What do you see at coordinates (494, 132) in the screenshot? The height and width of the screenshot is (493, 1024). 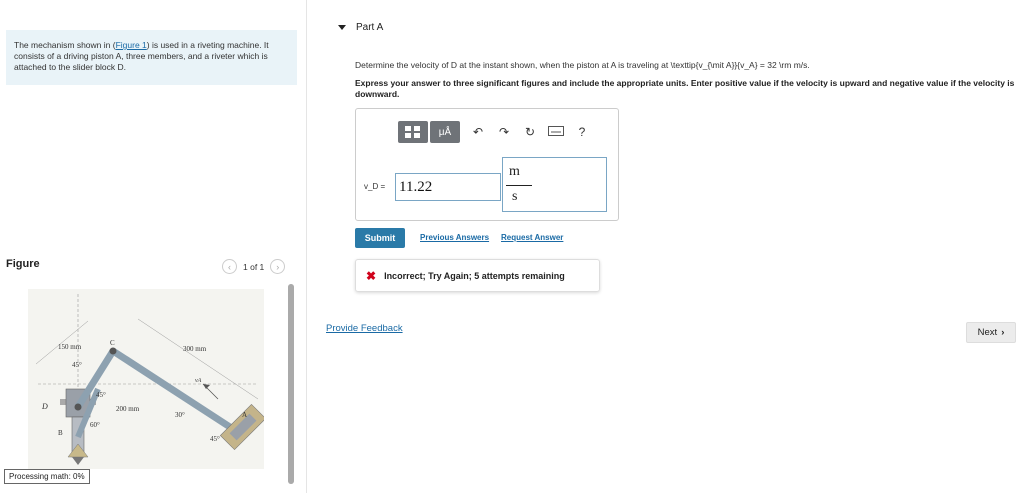 I see `math-toolbar: μÅ ↶ ↷ ↻ ?` at bounding box center [494, 132].